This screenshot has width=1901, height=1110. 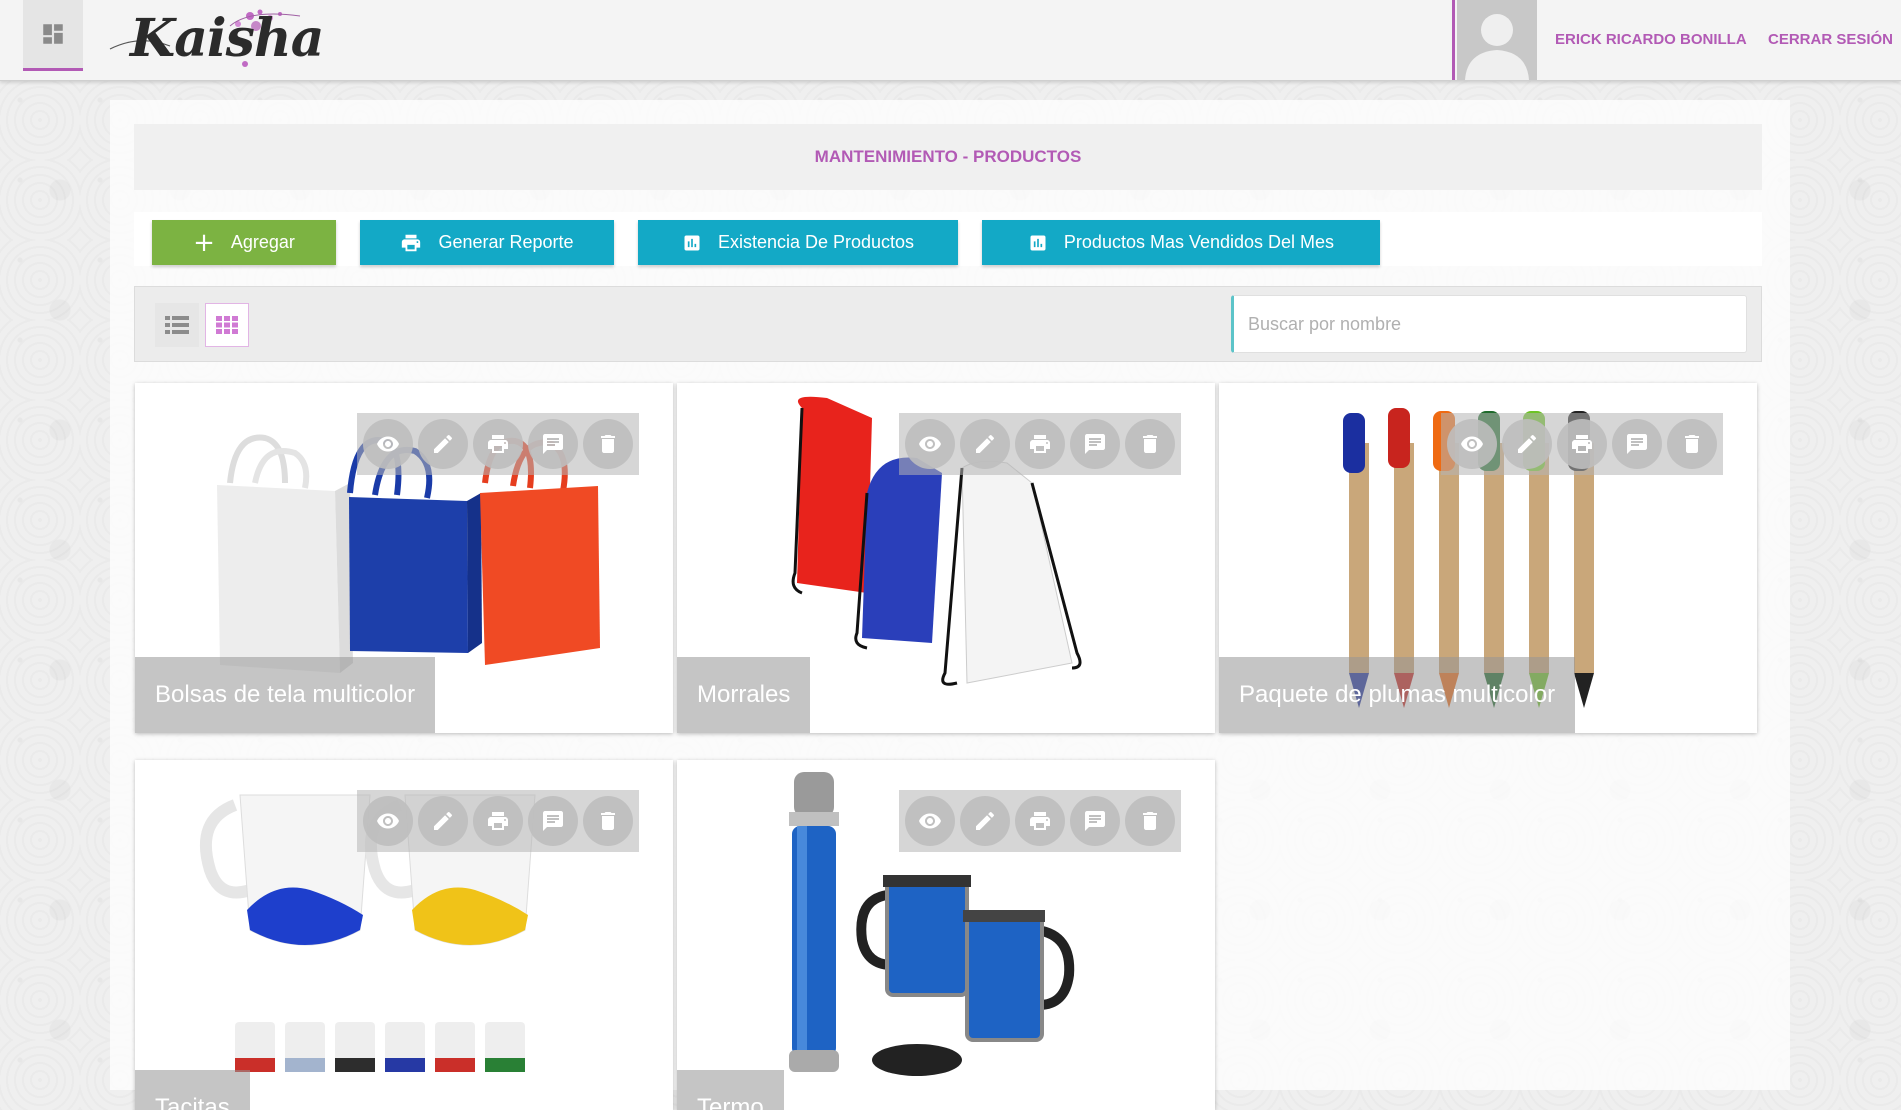 I want to click on logout-link: CERRAR SESIÓN, so click(x=1830, y=39).